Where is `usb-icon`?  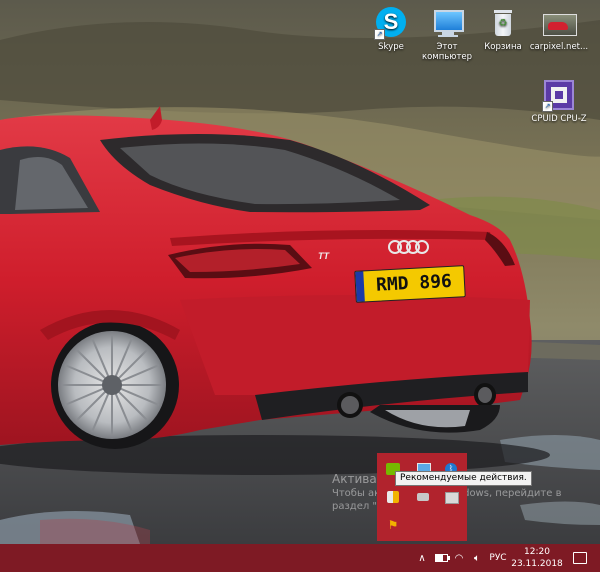
usb-icon is located at coordinates (423, 497).